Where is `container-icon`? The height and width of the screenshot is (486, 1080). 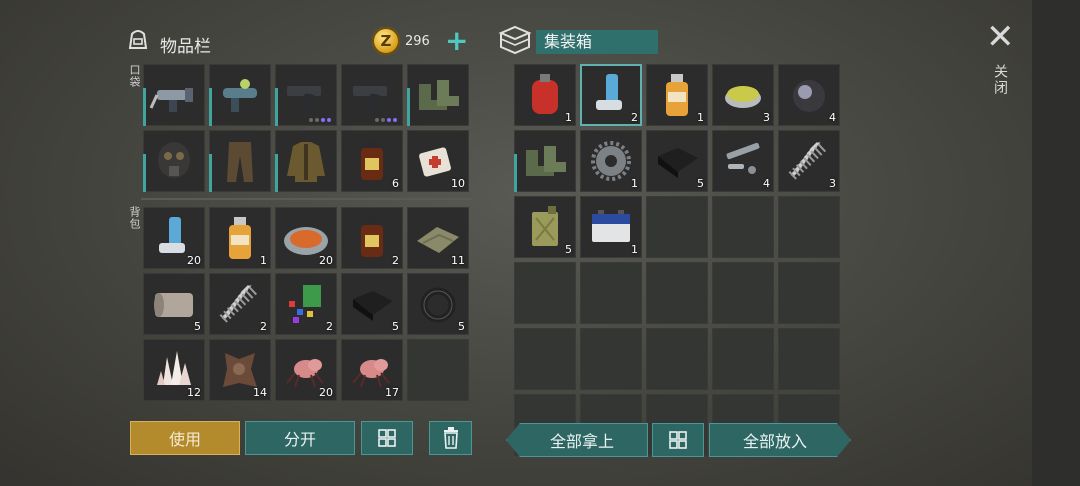 container-icon is located at coordinates (515, 40).